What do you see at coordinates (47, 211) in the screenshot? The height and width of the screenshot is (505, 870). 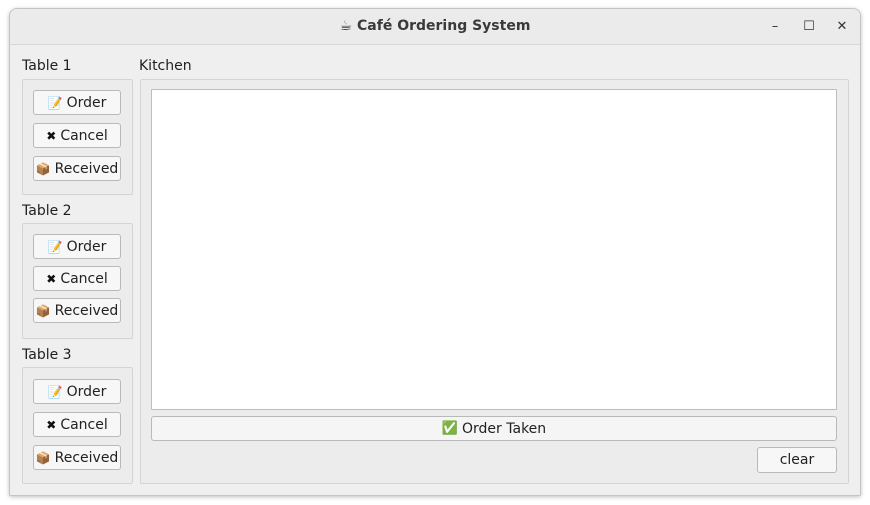 I see `table-2-label: Table 2` at bounding box center [47, 211].